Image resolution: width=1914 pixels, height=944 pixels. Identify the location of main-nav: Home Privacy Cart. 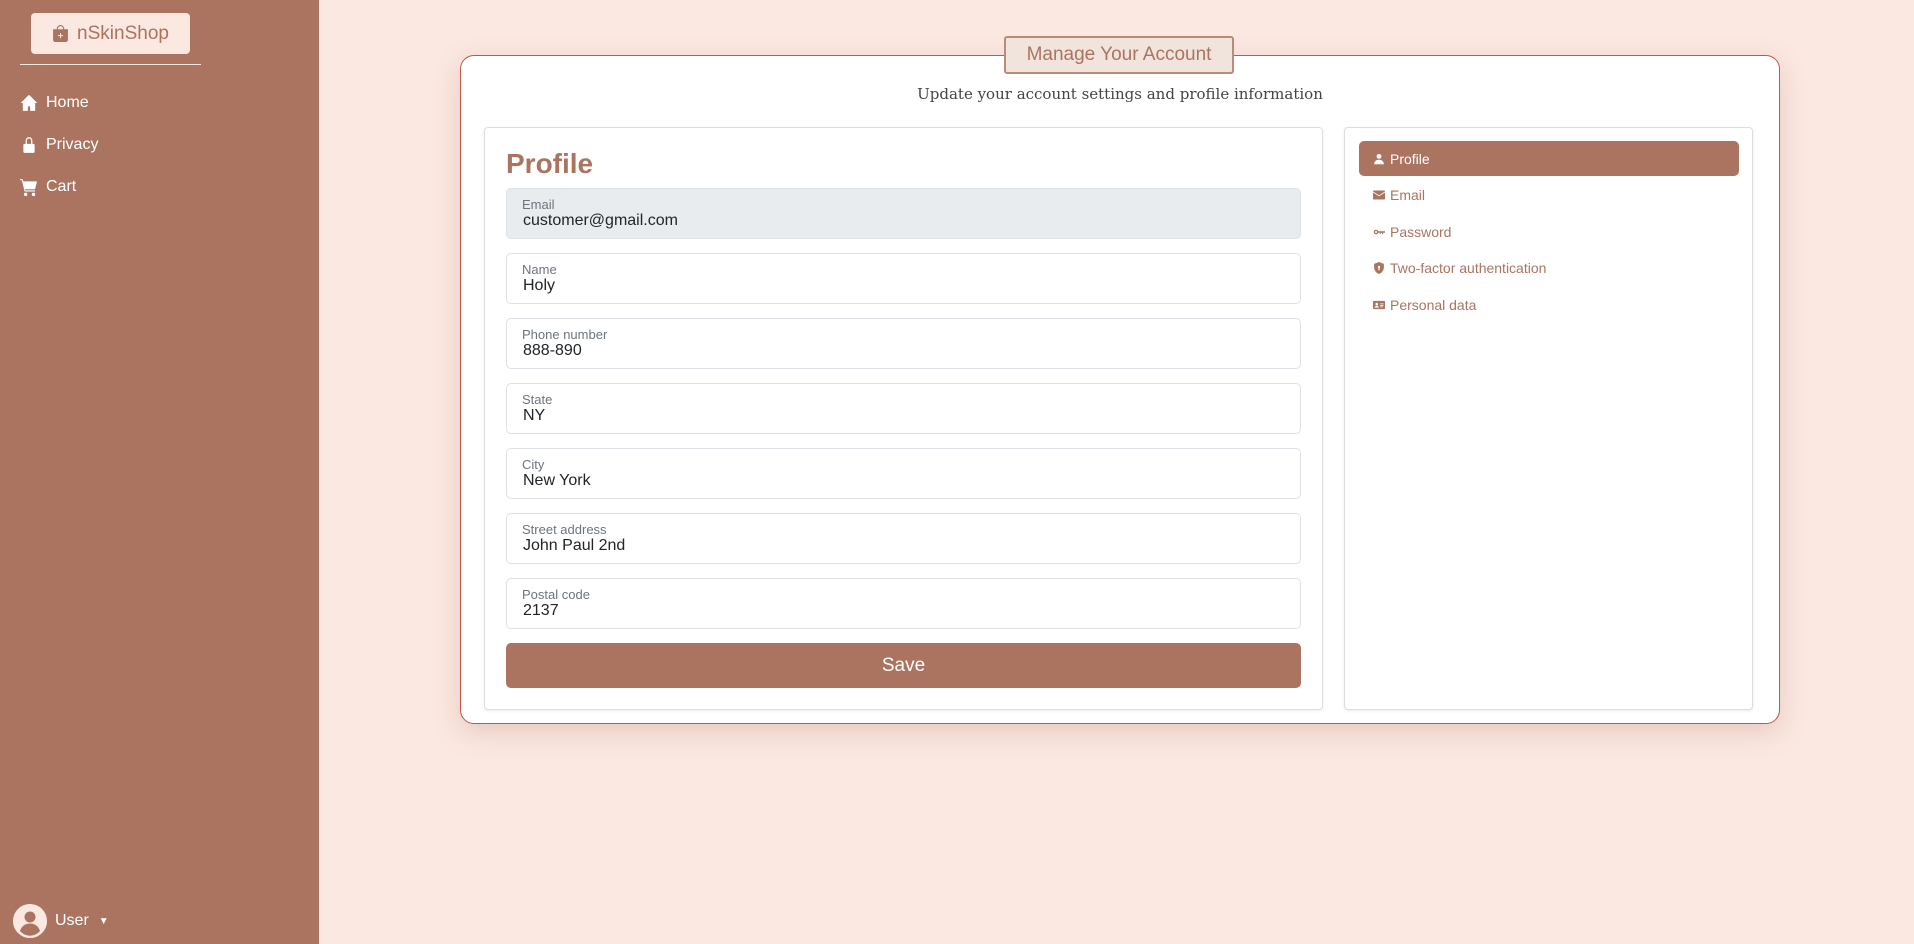
(59, 145).